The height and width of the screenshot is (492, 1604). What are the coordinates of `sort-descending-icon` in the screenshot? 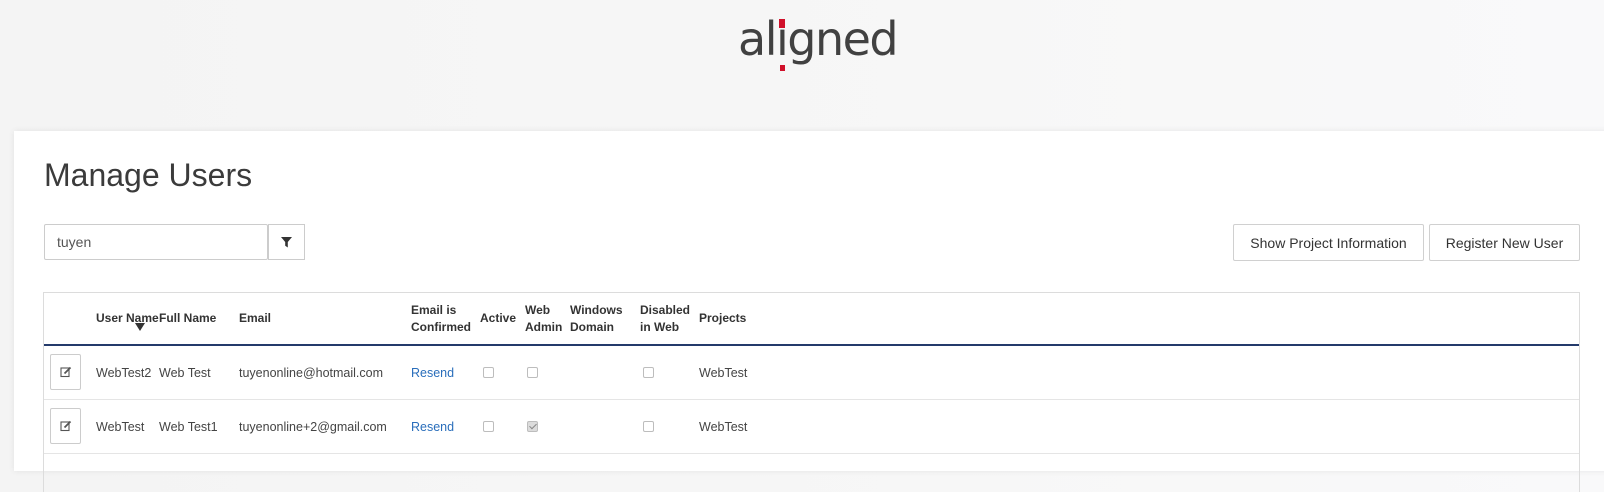 It's located at (139, 326).